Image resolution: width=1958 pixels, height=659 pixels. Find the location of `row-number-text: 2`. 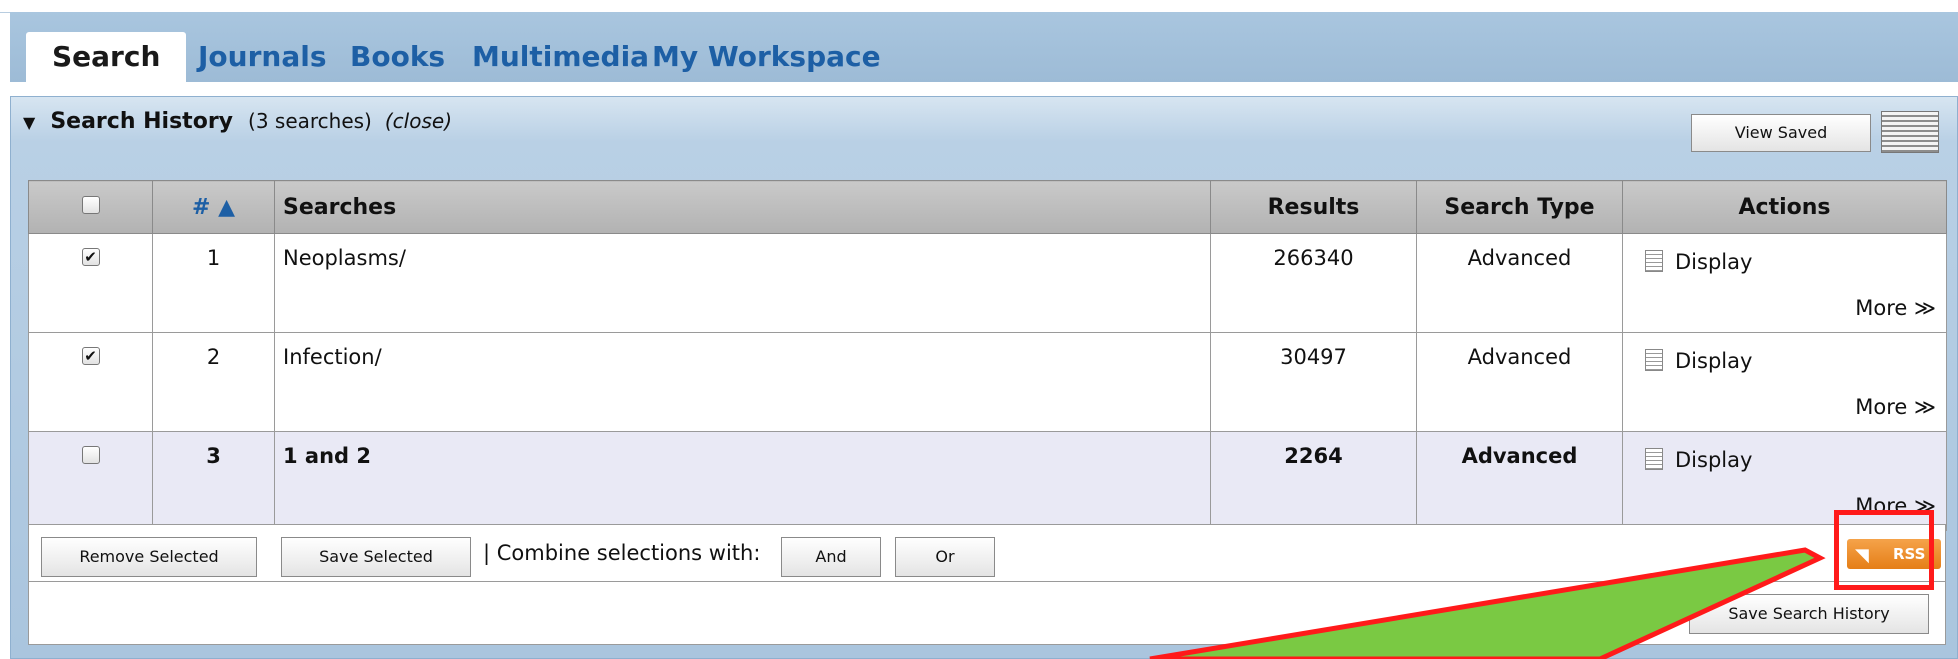

row-number-text: 2 is located at coordinates (213, 357).